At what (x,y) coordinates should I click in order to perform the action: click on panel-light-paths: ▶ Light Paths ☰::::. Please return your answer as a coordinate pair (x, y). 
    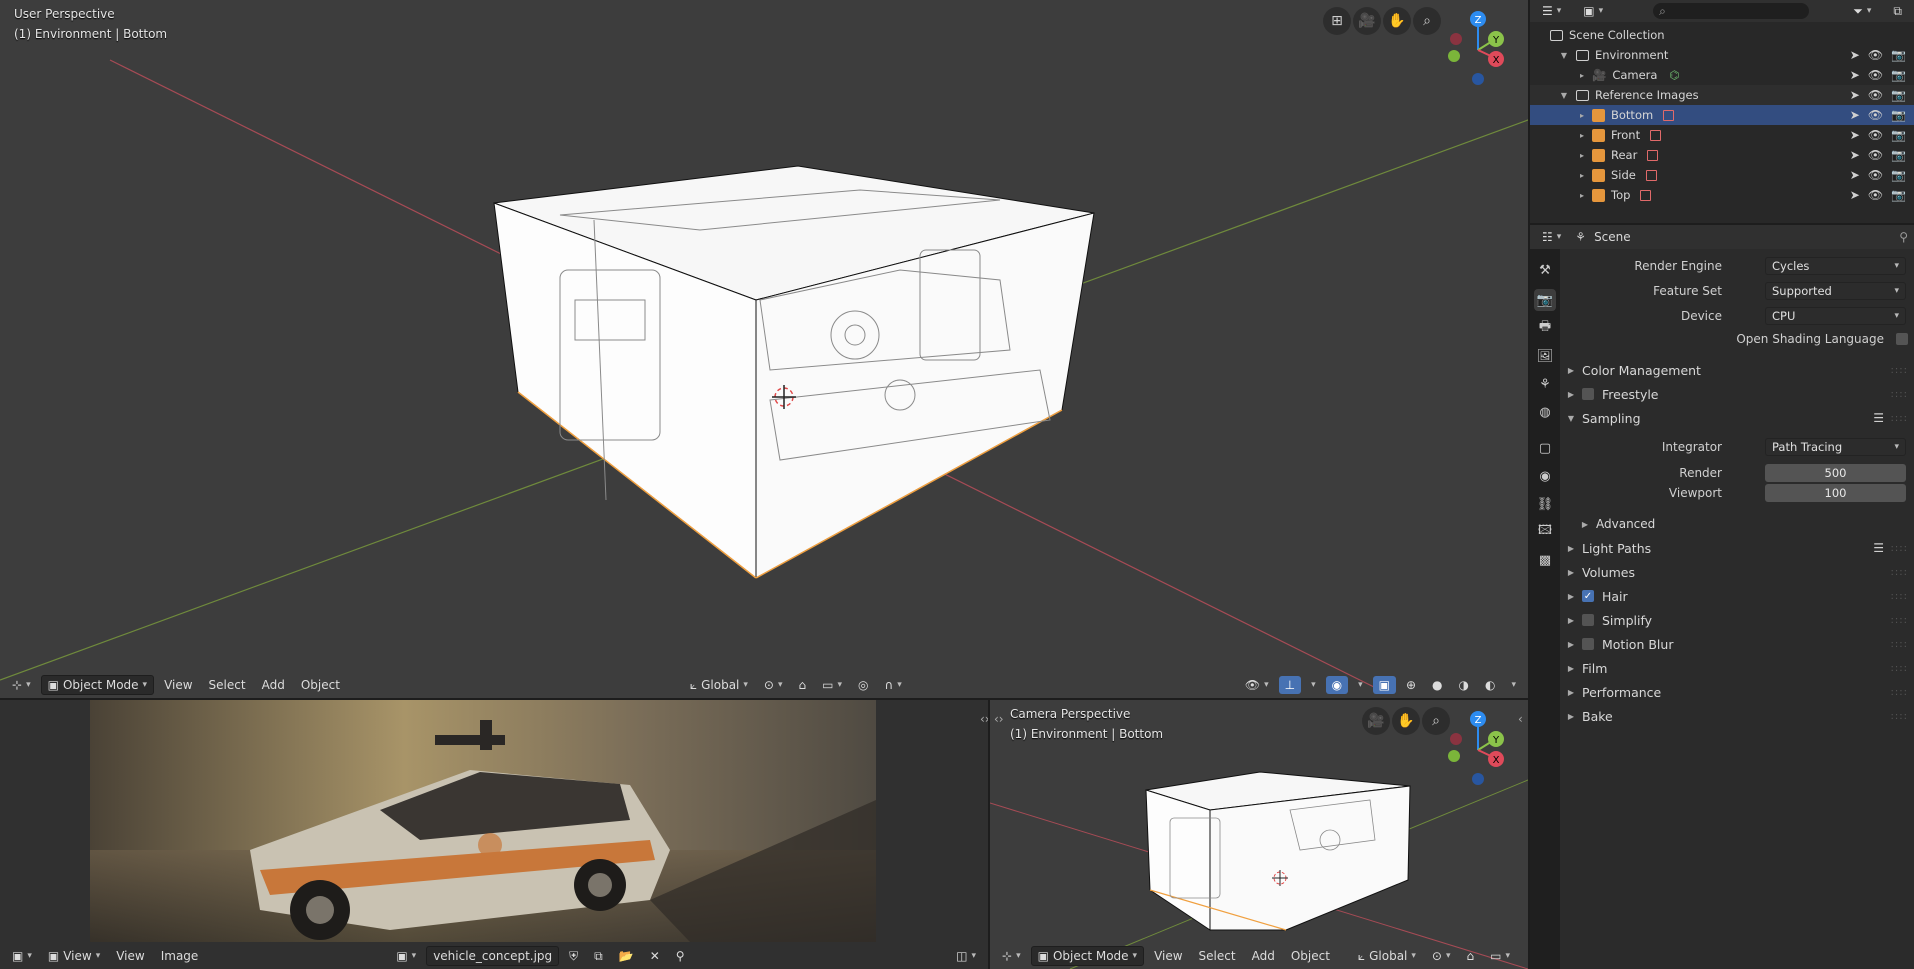
    Looking at the image, I should click on (1737, 548).